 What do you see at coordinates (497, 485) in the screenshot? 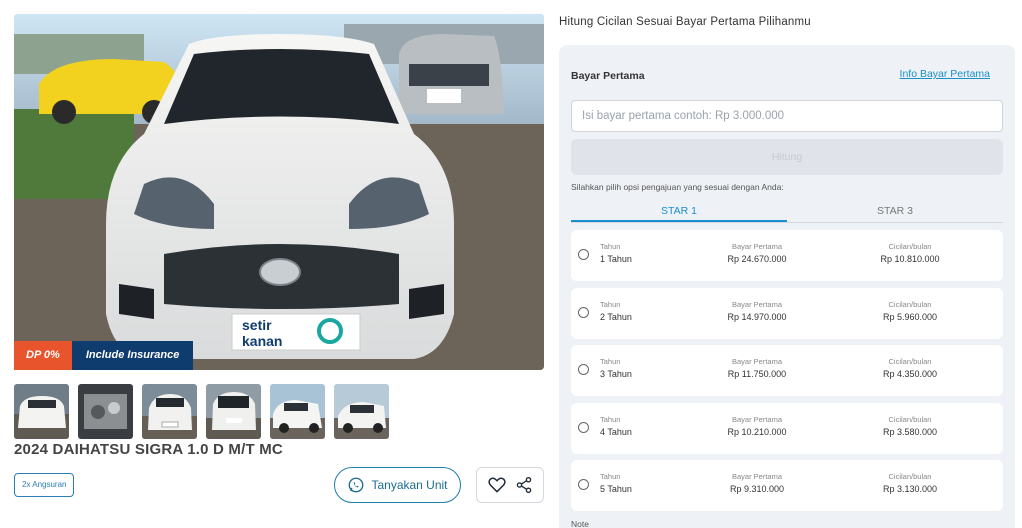
I see `heart-icon` at bounding box center [497, 485].